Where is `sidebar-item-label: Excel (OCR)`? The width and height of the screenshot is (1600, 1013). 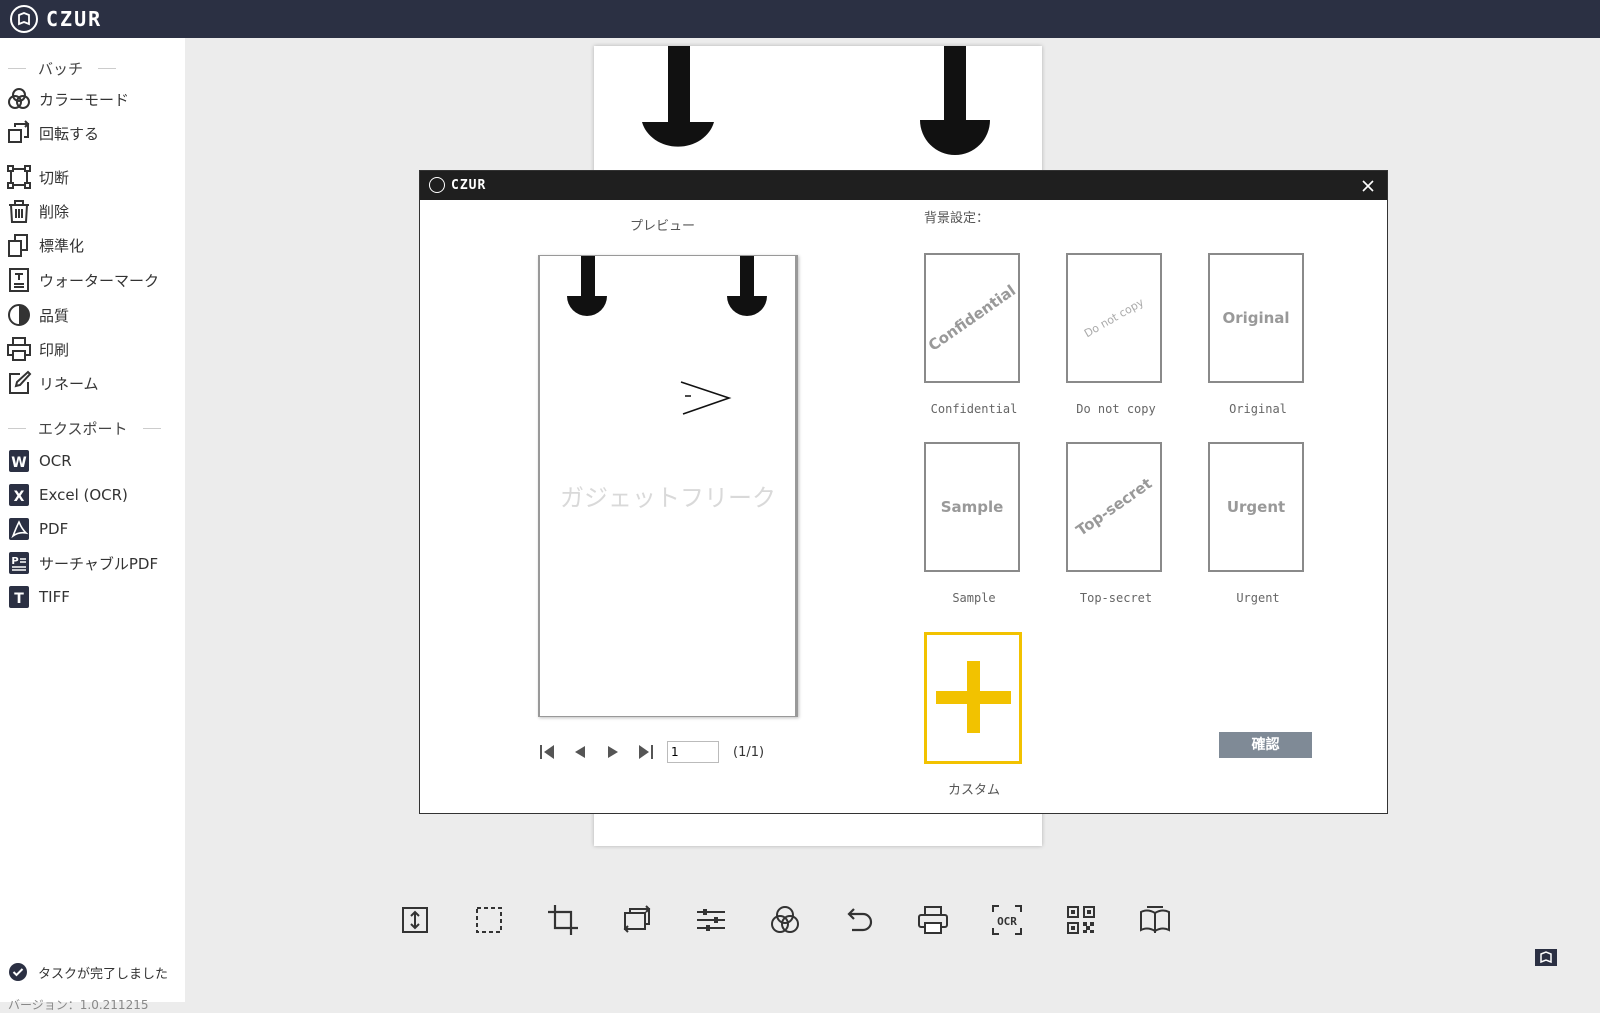 sidebar-item-label: Excel (OCR) is located at coordinates (83, 495).